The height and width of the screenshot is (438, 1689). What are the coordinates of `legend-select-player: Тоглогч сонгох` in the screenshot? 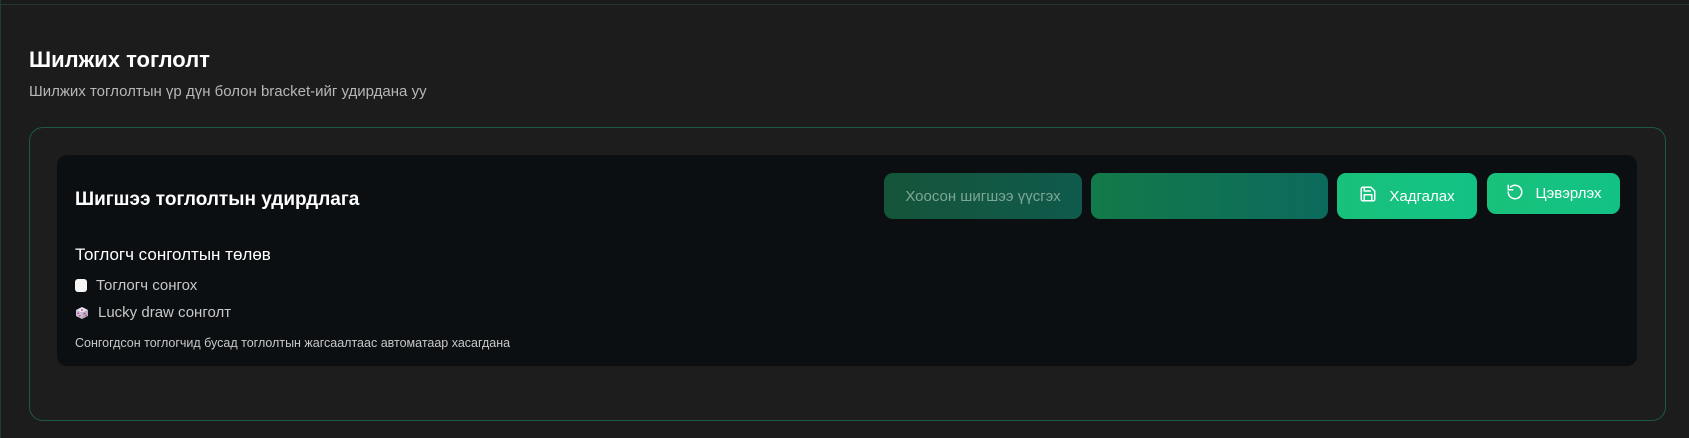 It's located at (136, 285).